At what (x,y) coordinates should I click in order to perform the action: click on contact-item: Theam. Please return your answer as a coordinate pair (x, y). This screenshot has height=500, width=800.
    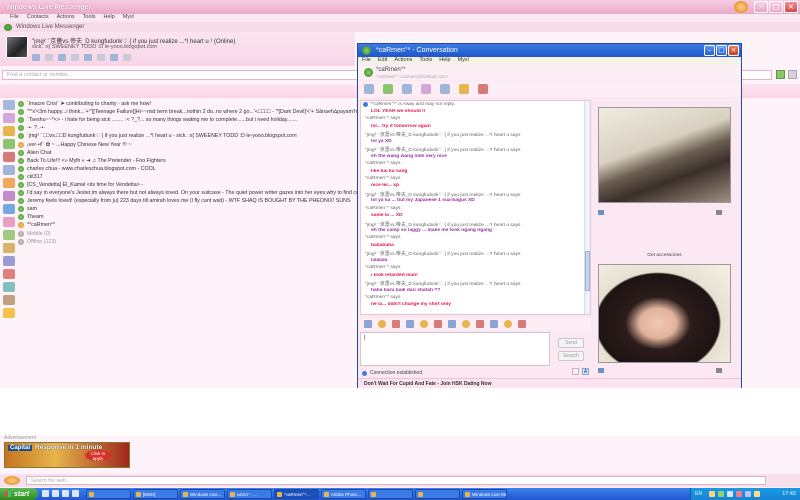
    Looking at the image, I should click on (188, 217).